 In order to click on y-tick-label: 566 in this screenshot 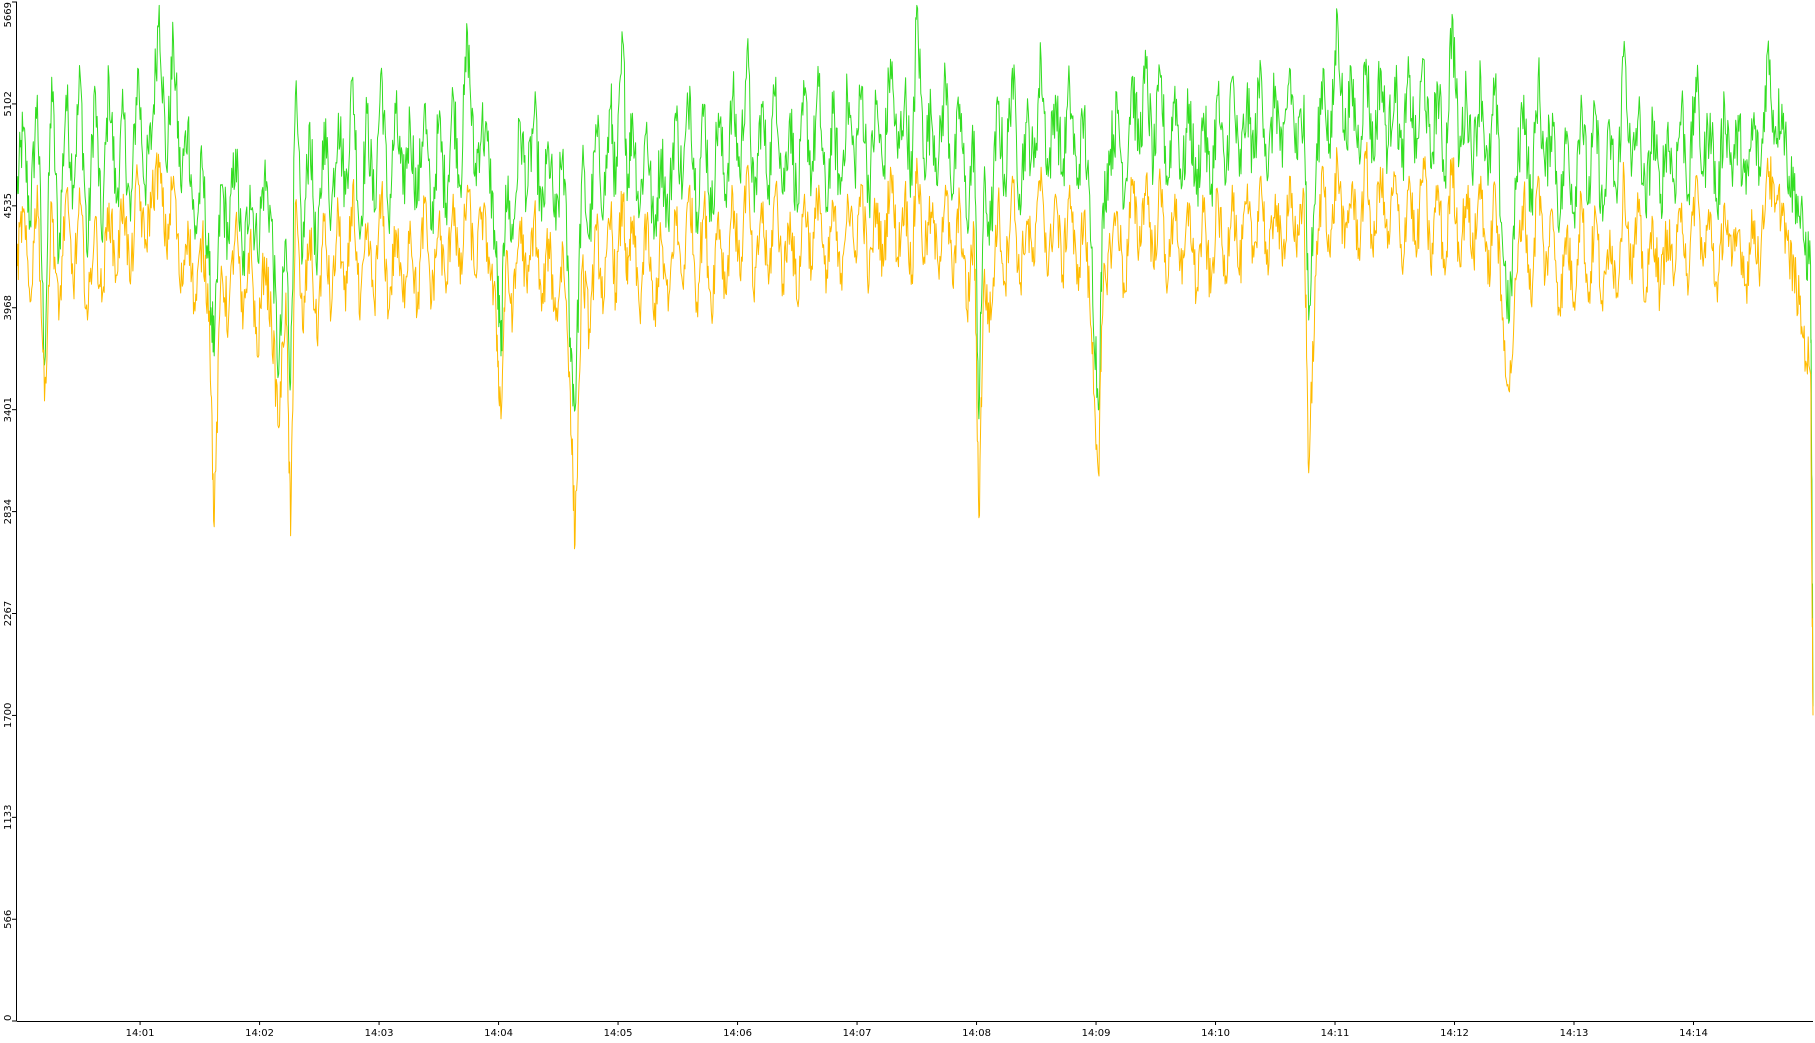, I will do `click(8, 919)`.